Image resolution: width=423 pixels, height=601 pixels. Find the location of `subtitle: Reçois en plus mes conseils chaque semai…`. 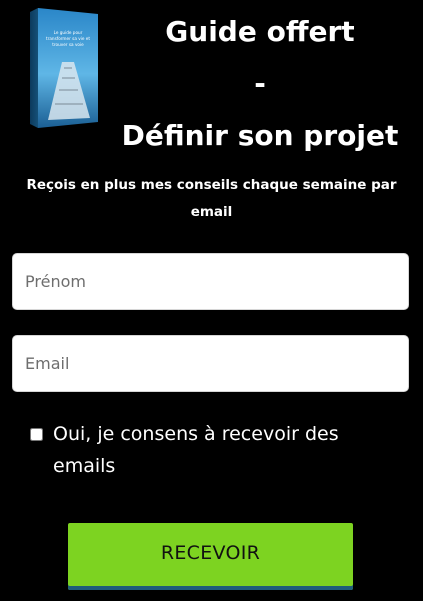

subtitle: Reçois en plus mes conseils chaque semai… is located at coordinates (211, 198).